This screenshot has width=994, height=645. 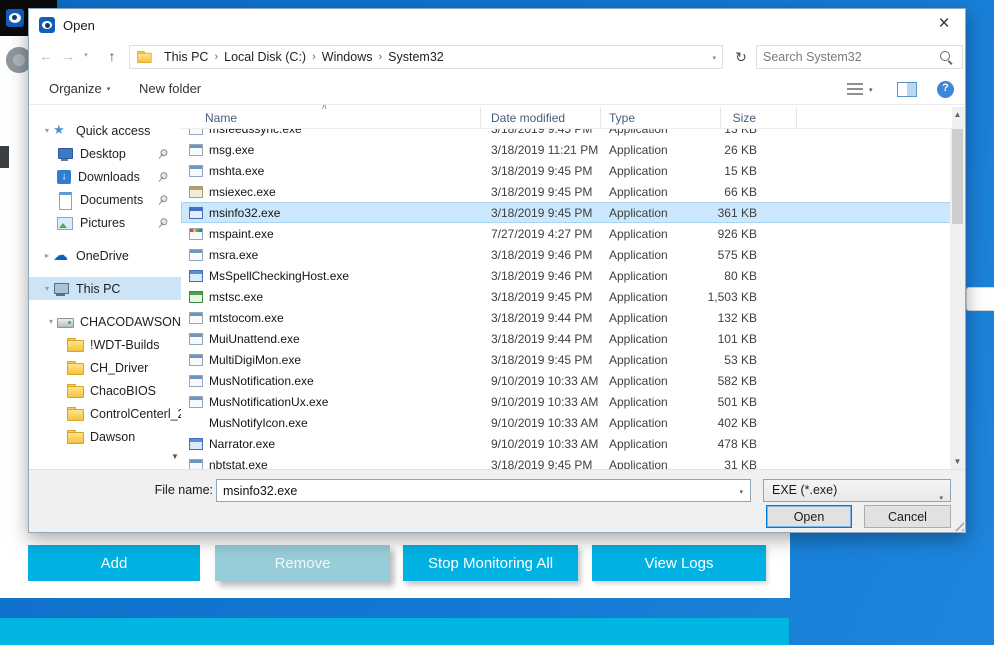 What do you see at coordinates (945, 89) in the screenshot?
I see `help-icon` at bounding box center [945, 89].